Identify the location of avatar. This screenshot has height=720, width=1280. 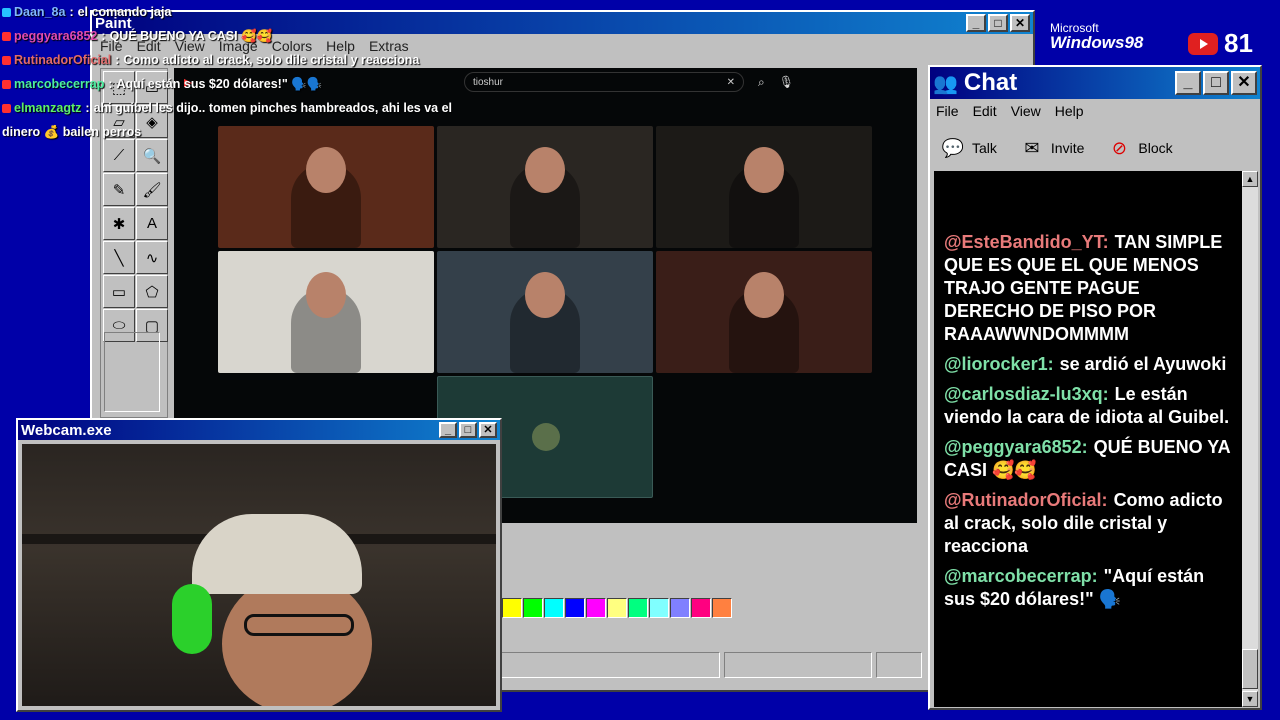
(546, 437).